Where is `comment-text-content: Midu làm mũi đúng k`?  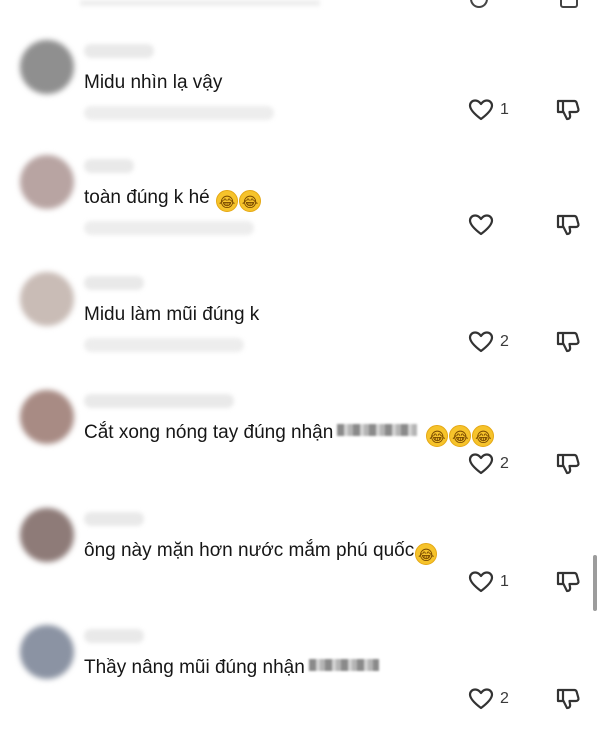 comment-text-content: Midu làm mũi đúng k is located at coordinates (172, 314).